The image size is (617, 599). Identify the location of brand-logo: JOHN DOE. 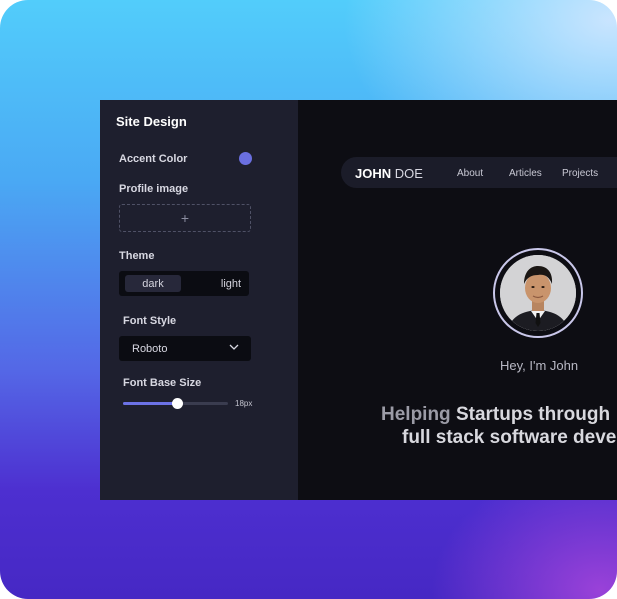
(389, 173).